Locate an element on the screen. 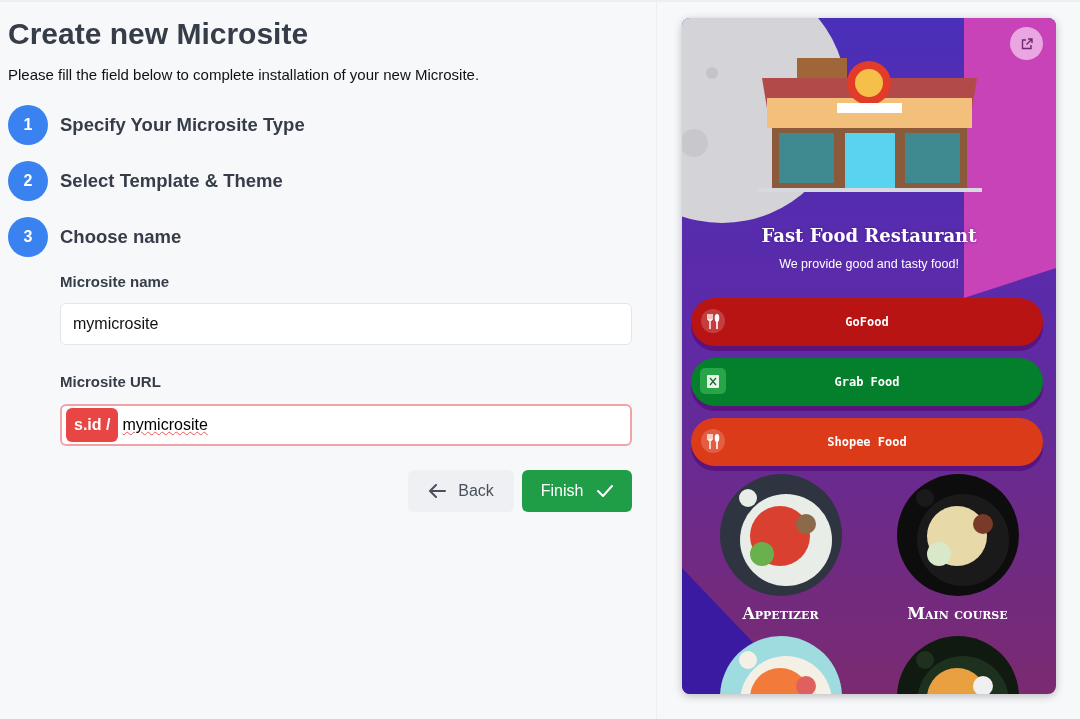 This screenshot has height=719, width=1080. external-link-icon is located at coordinates (1026, 43).